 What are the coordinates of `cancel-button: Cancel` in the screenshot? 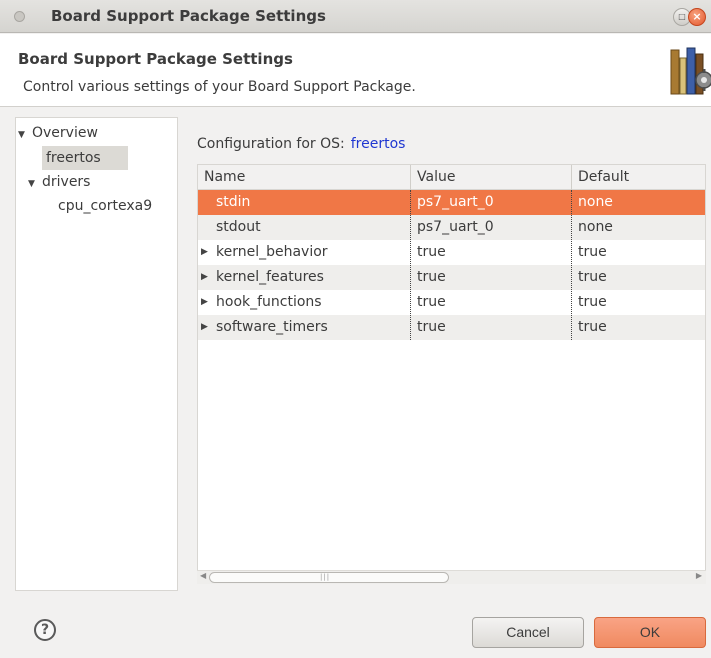 It's located at (528, 632).